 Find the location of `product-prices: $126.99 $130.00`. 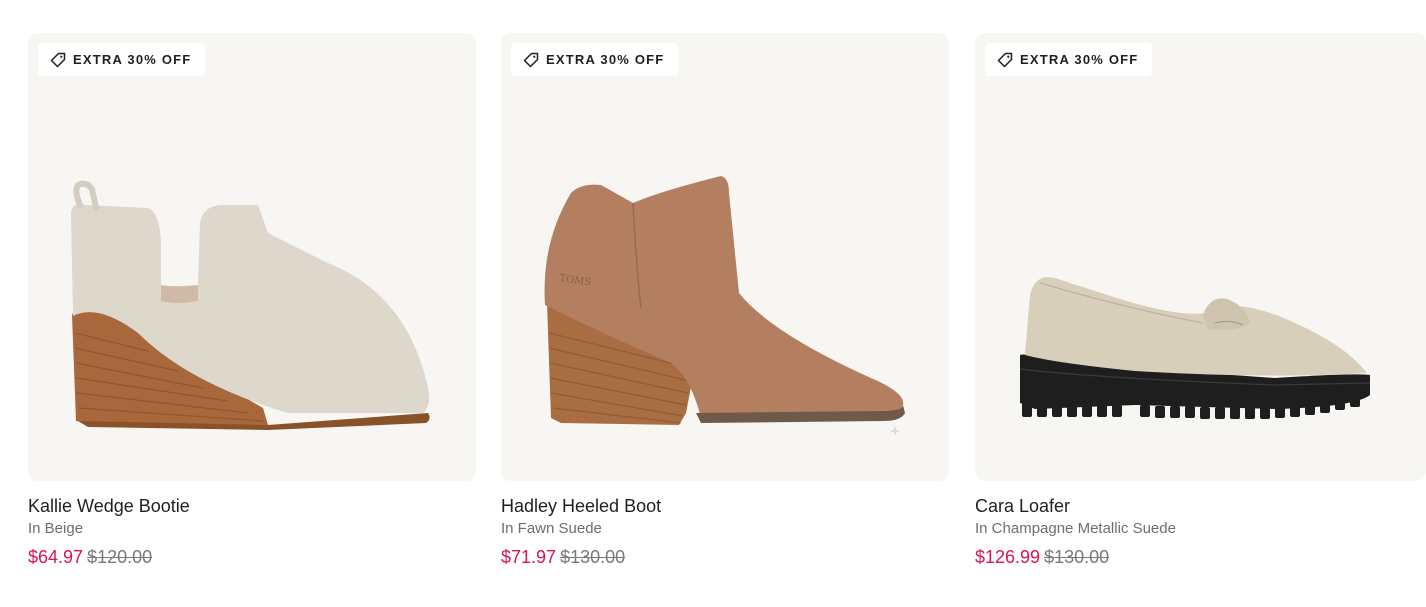

product-prices: $126.99 $130.00 is located at coordinates (1200, 557).